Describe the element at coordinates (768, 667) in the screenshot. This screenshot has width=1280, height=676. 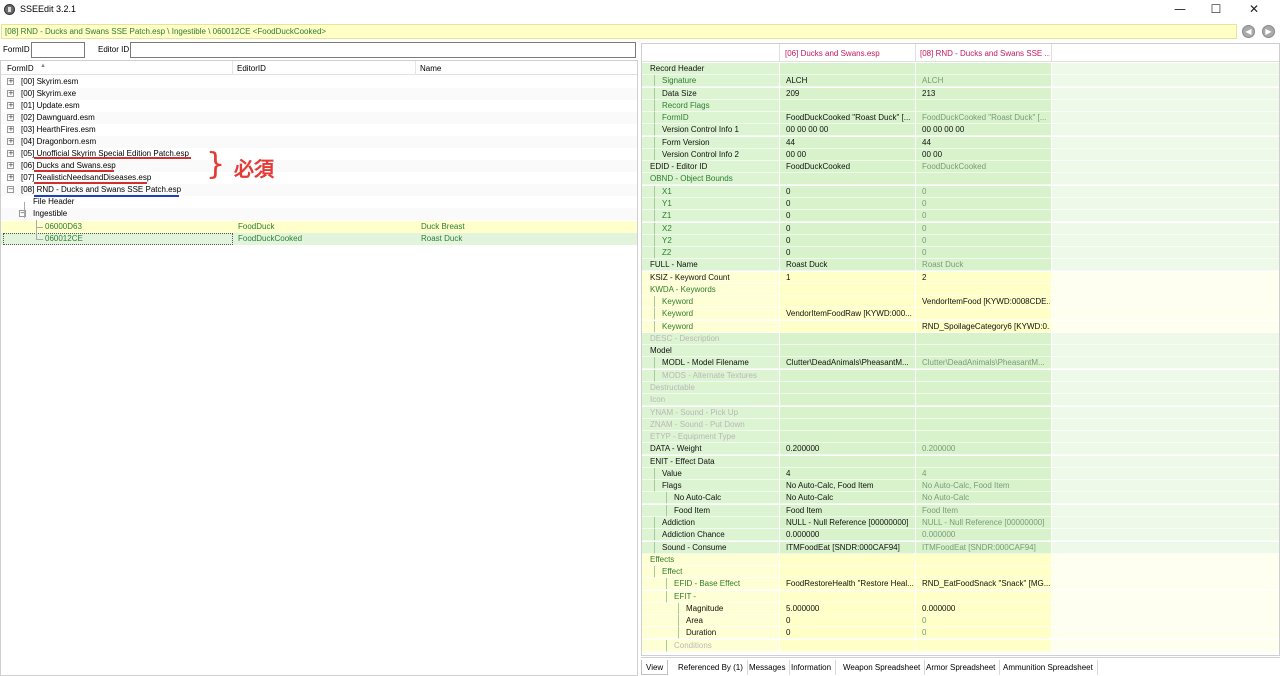
I see `tab-messages: Messages` at that location.